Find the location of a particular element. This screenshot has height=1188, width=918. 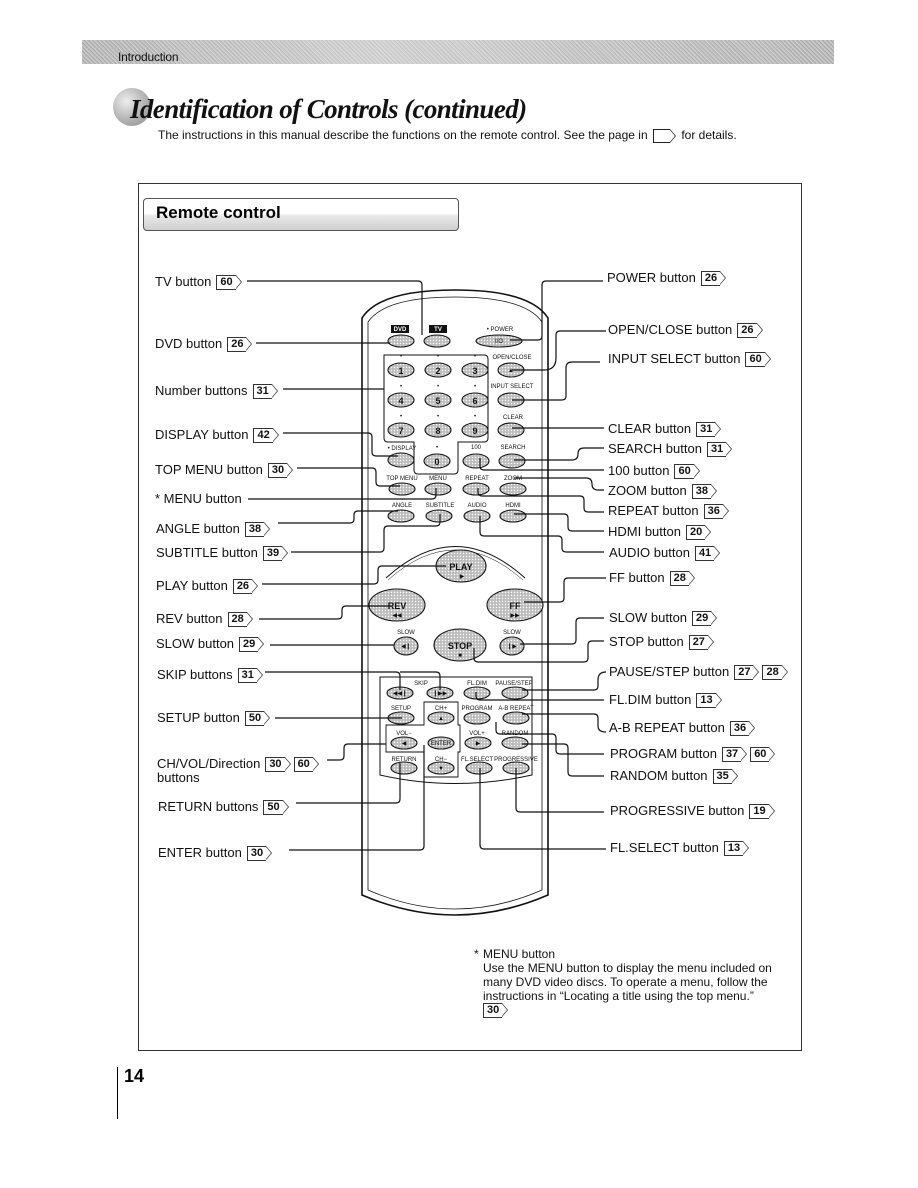

angle-label: ANGLE is located at coordinates (402, 506).